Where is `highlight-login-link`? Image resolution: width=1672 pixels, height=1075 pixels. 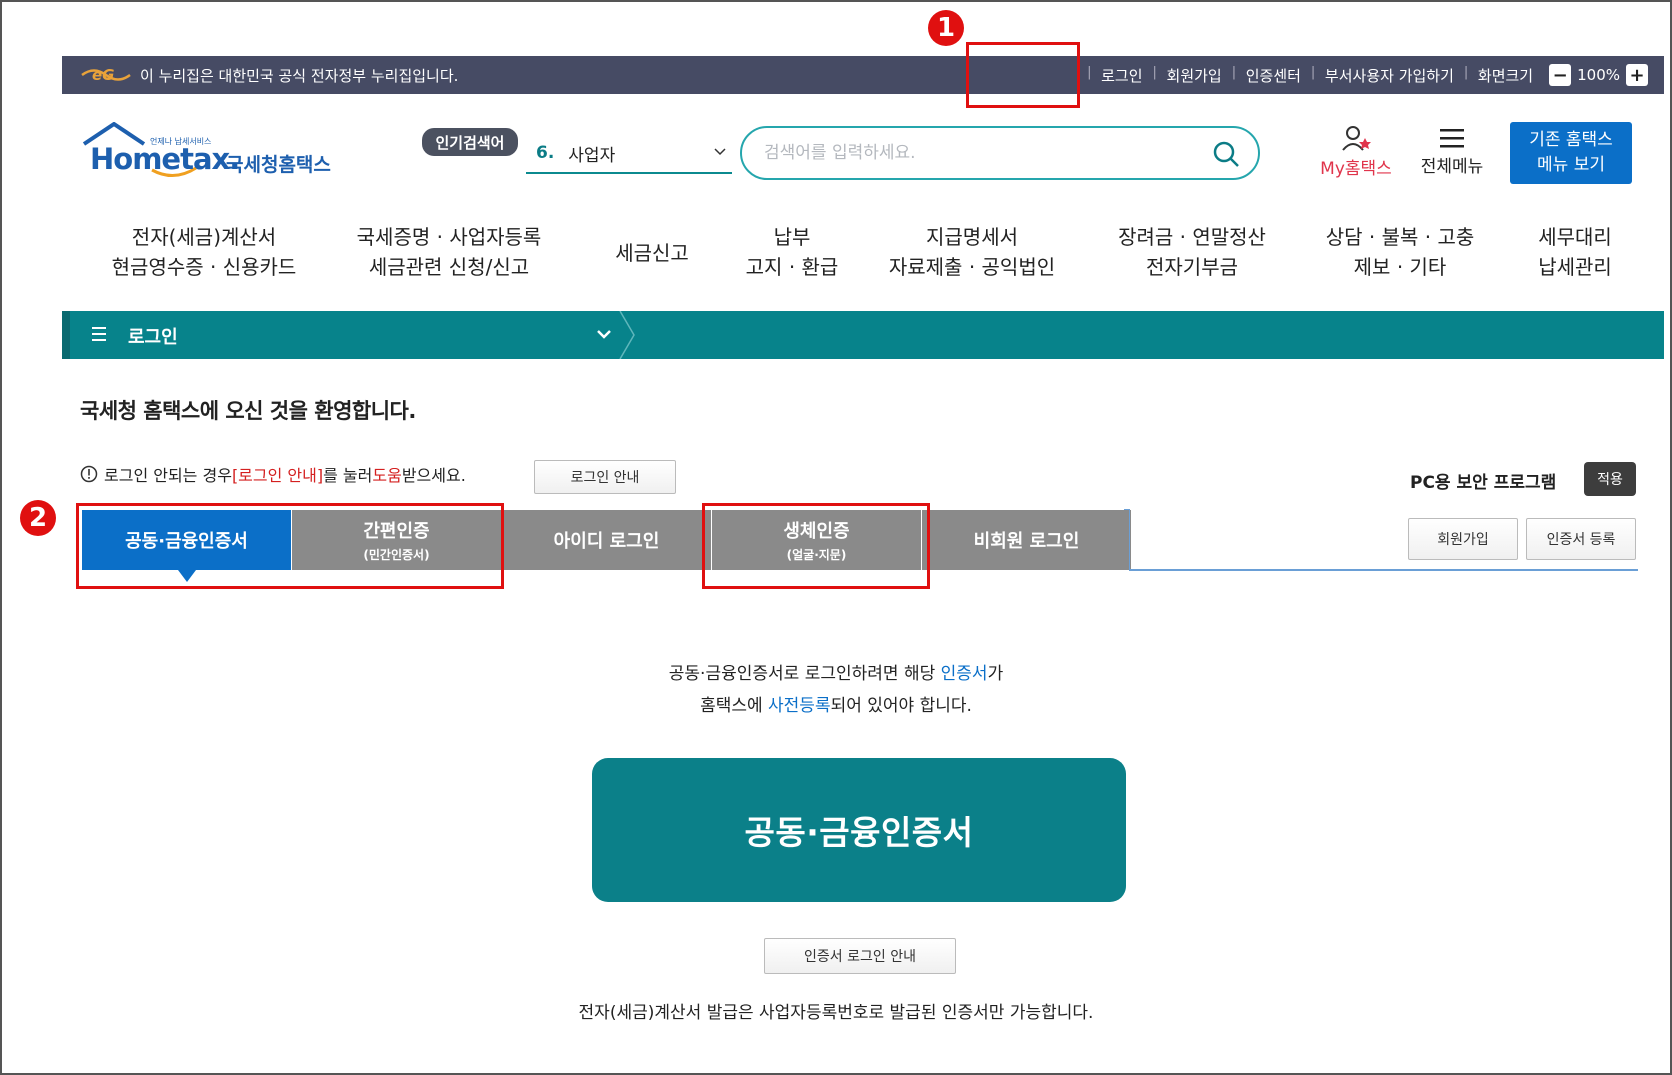
highlight-login-link is located at coordinates (1023, 75).